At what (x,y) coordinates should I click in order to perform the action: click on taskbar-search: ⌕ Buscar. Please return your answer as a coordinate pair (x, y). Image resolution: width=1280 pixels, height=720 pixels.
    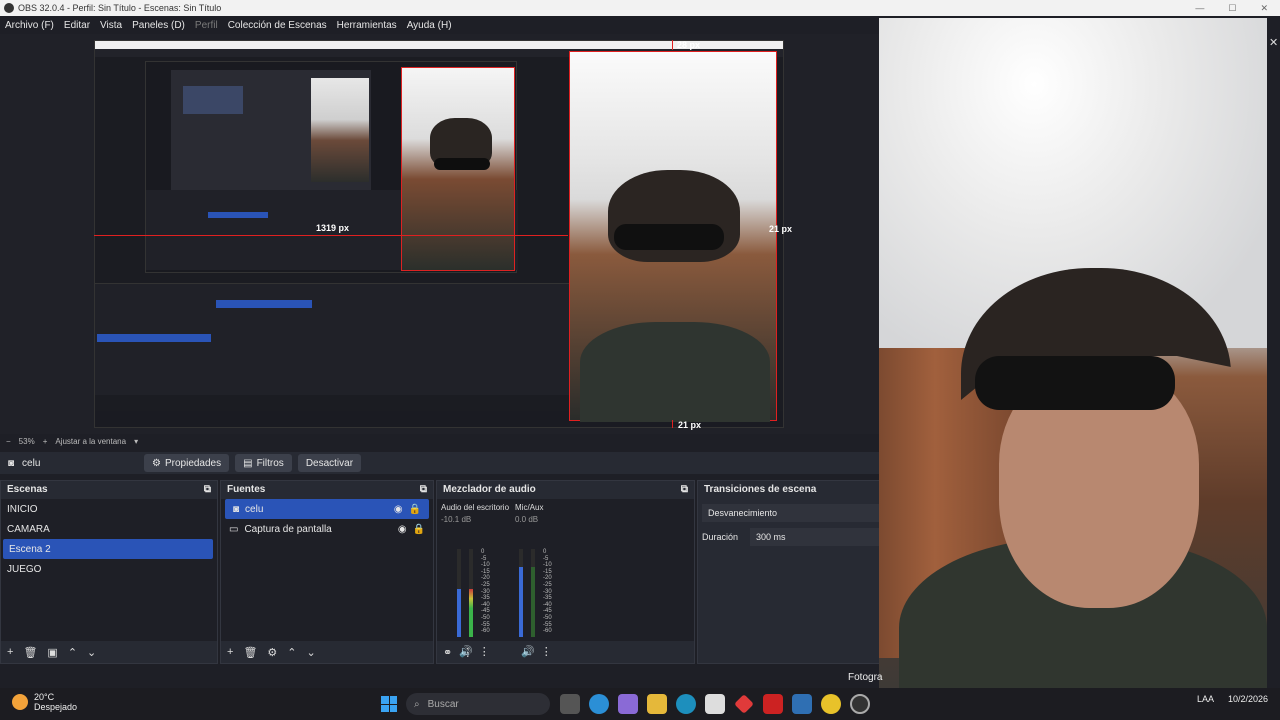
    Looking at the image, I should click on (478, 704).